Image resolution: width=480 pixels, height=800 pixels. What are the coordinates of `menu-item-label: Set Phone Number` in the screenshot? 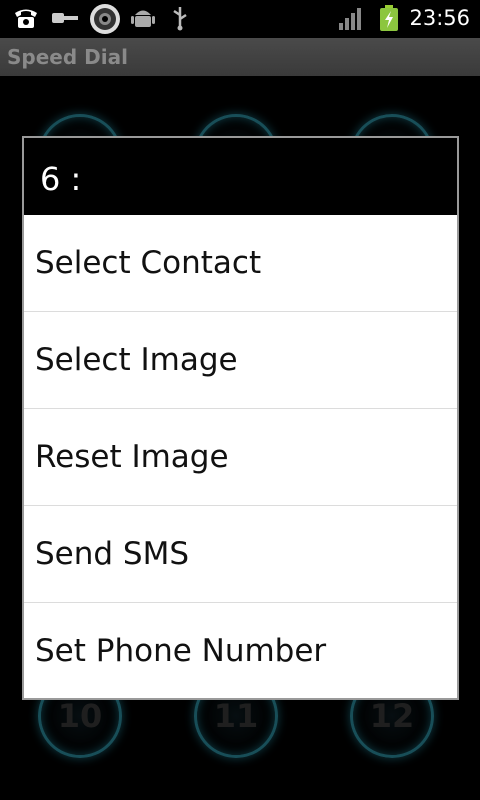 It's located at (181, 651).